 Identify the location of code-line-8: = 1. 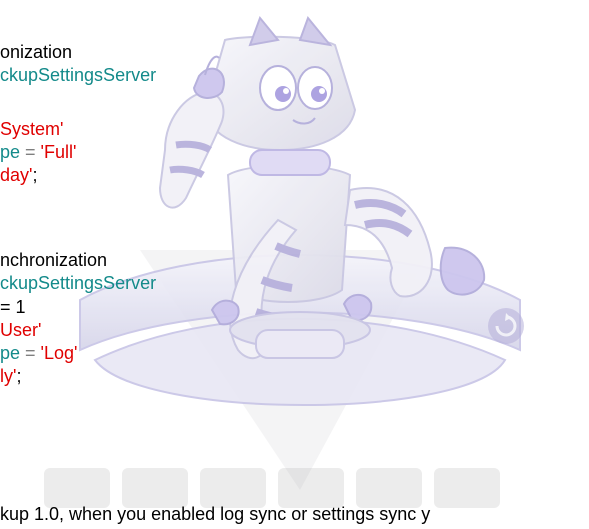
(13, 307).